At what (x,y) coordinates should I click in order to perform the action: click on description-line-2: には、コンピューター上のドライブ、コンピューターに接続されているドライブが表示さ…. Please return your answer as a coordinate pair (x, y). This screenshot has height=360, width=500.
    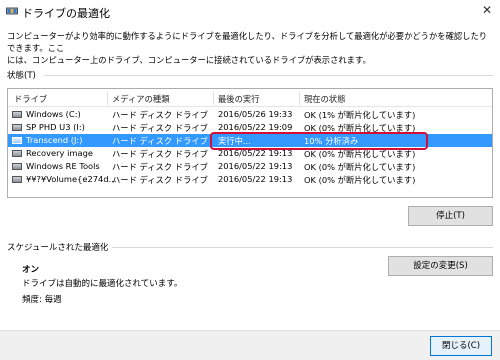
    Looking at the image, I should click on (189, 60).